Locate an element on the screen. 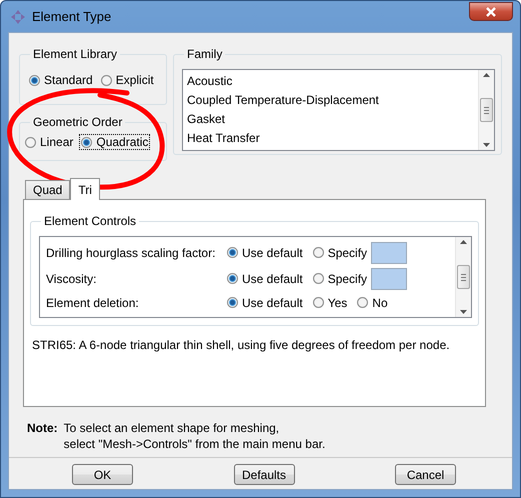  list-item: Coupled Temperature-Displacement is located at coordinates (330, 100).